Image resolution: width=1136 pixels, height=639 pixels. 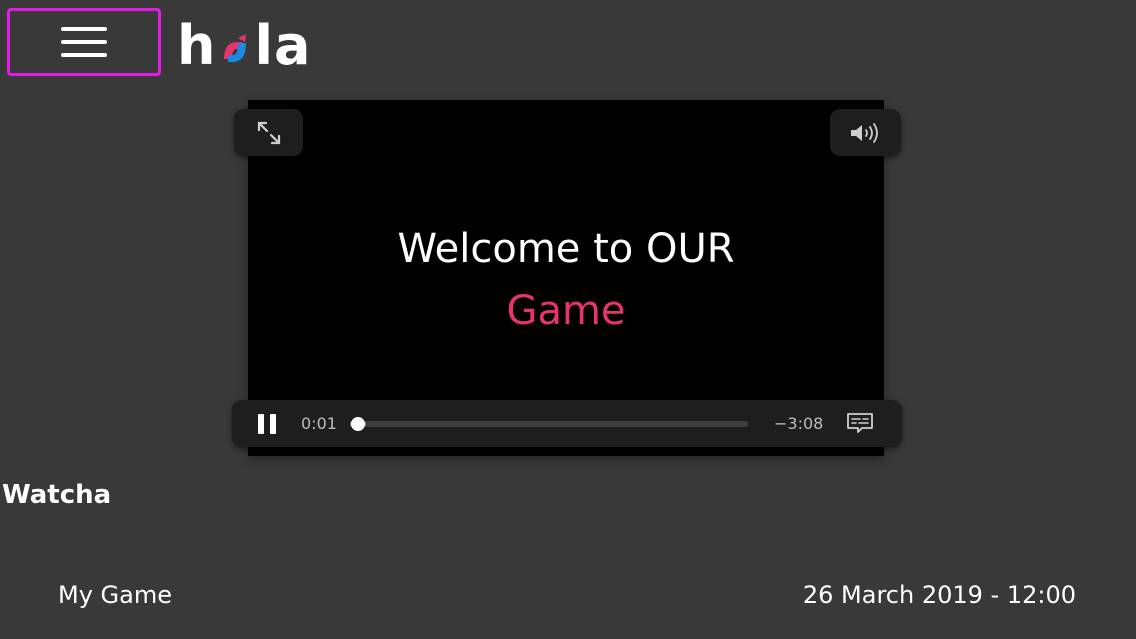 I want to click on logo-text-la: la, so click(x=283, y=45).